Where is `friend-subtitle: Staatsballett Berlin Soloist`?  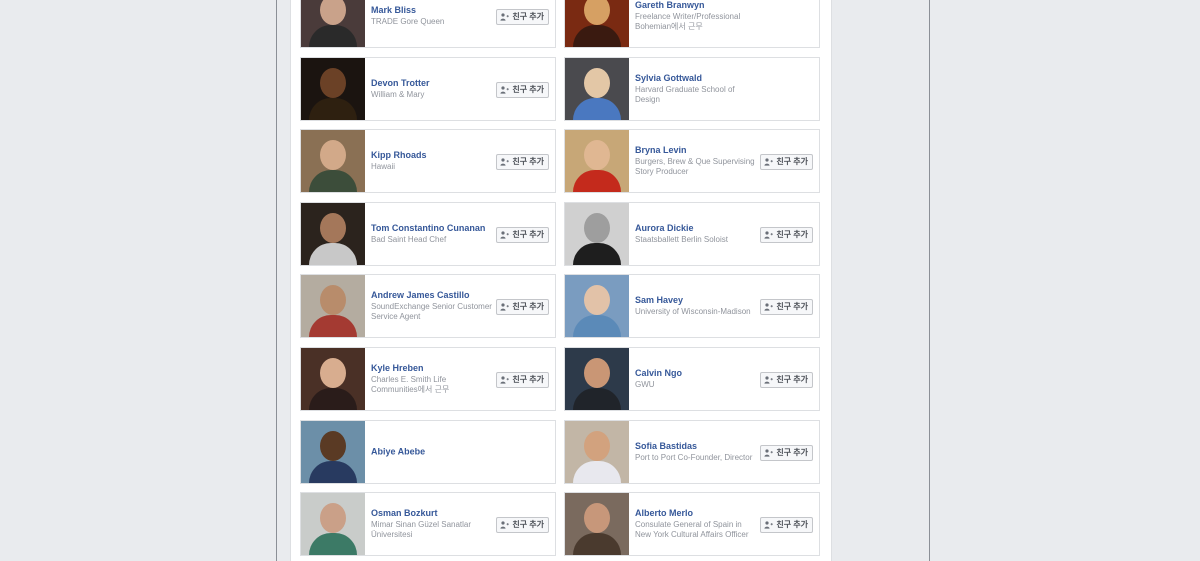
friend-subtitle: Staatsballett Berlin Soloist is located at coordinates (681, 239).